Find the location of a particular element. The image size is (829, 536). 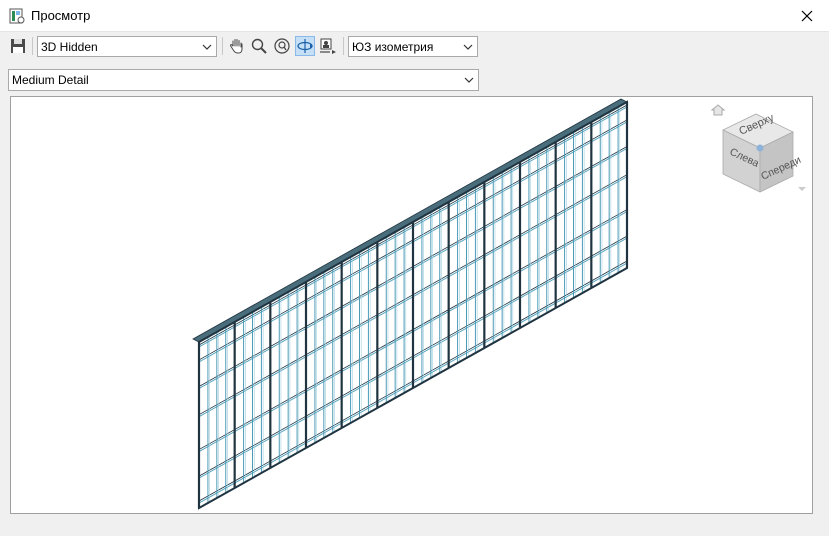

zoom-icon is located at coordinates (259, 46).